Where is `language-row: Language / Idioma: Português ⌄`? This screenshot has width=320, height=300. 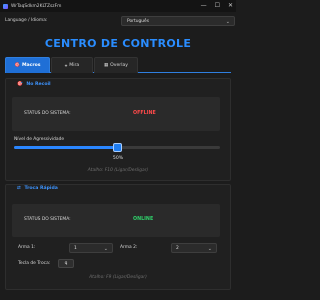
language-row: Language / Idioma: Português ⌄ is located at coordinates (120, 21).